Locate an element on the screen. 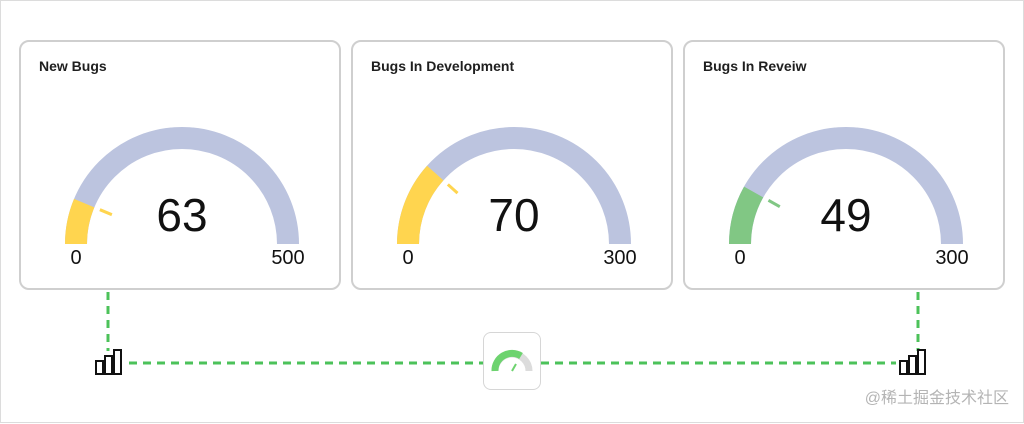 The height and width of the screenshot is (424, 1024). gauge-max: 500 is located at coordinates (287, 258).